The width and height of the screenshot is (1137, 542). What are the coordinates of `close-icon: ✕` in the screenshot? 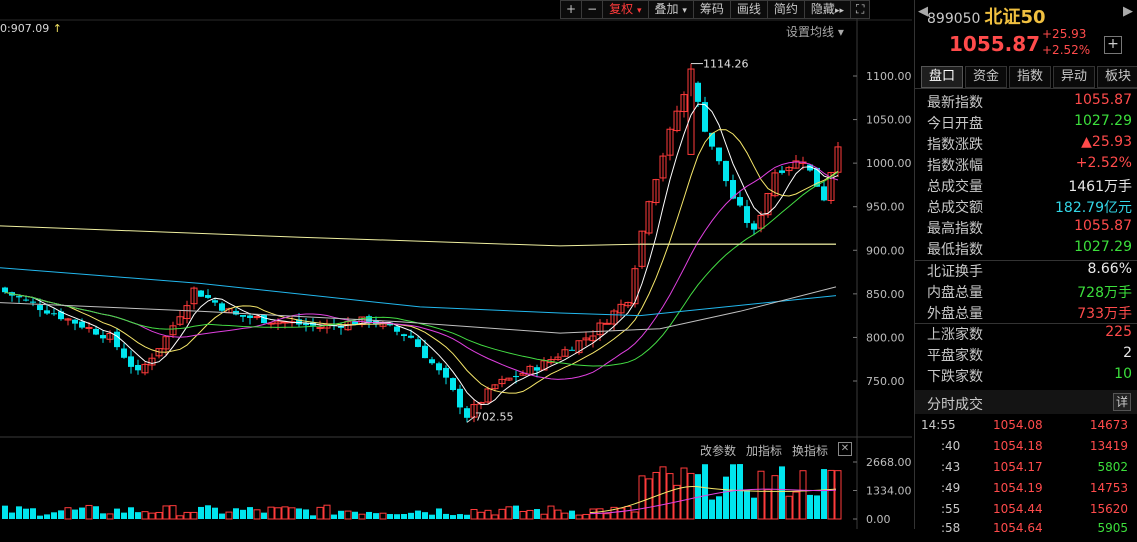 It's located at (845, 448).